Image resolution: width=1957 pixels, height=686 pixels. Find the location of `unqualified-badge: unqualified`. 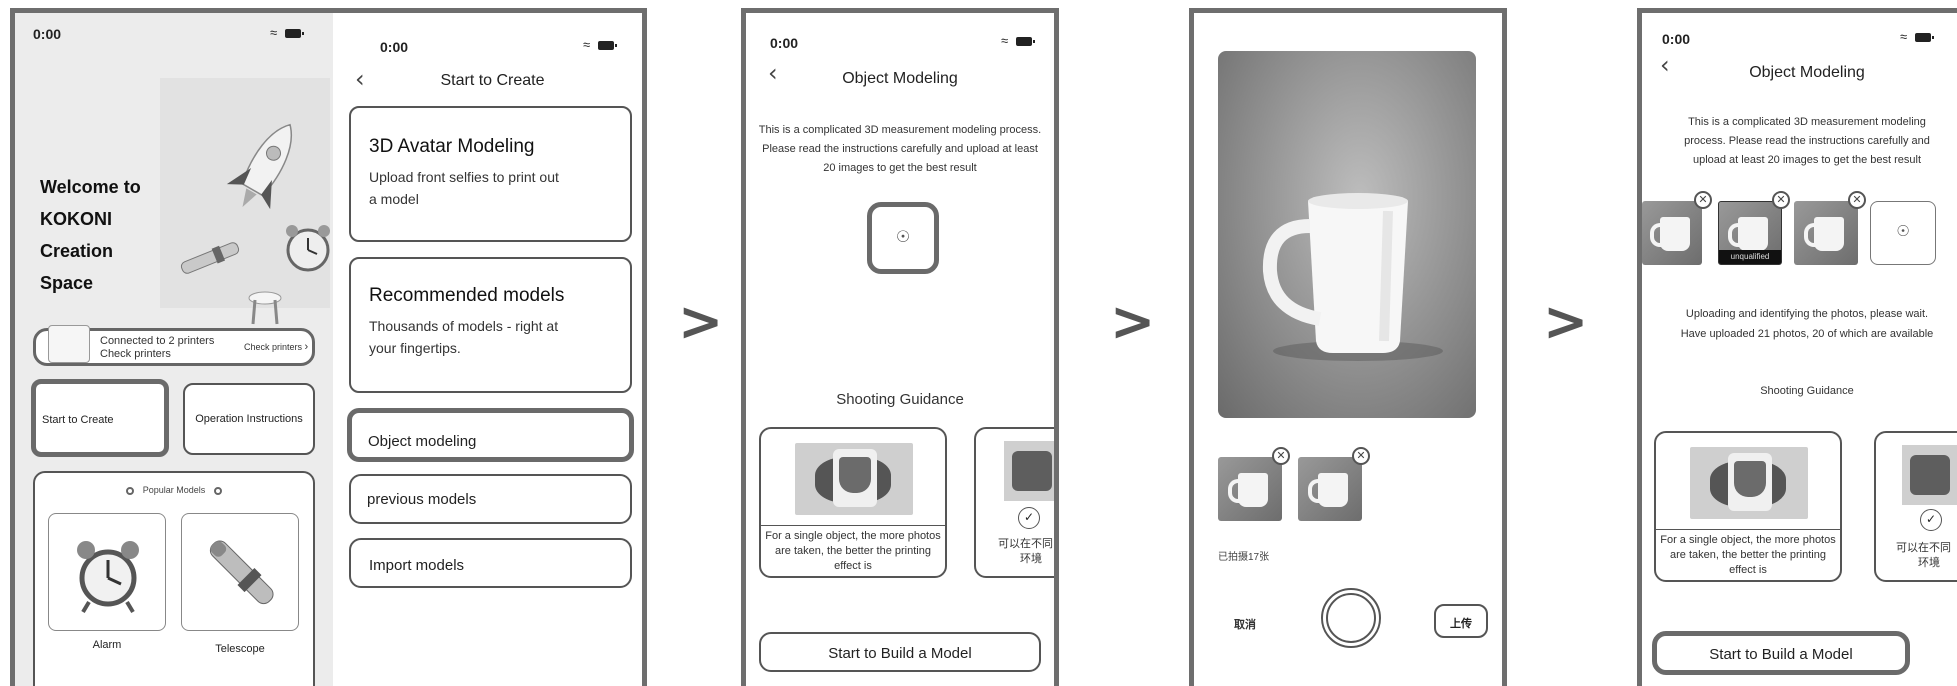

unqualified-badge: unqualified is located at coordinates (1750, 257).